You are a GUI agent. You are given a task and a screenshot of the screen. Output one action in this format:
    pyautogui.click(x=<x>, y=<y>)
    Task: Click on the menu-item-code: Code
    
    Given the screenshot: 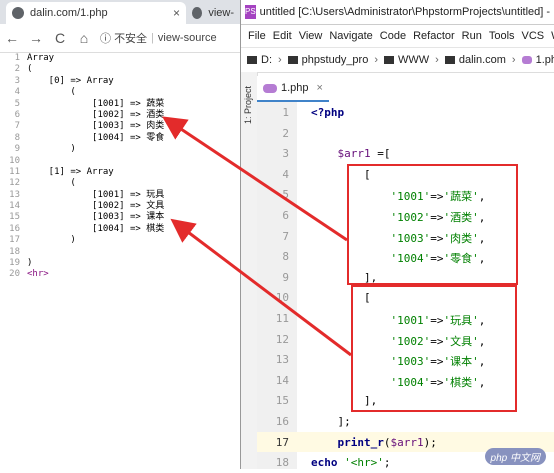 What is the action you would take?
    pyautogui.click(x=393, y=36)
    